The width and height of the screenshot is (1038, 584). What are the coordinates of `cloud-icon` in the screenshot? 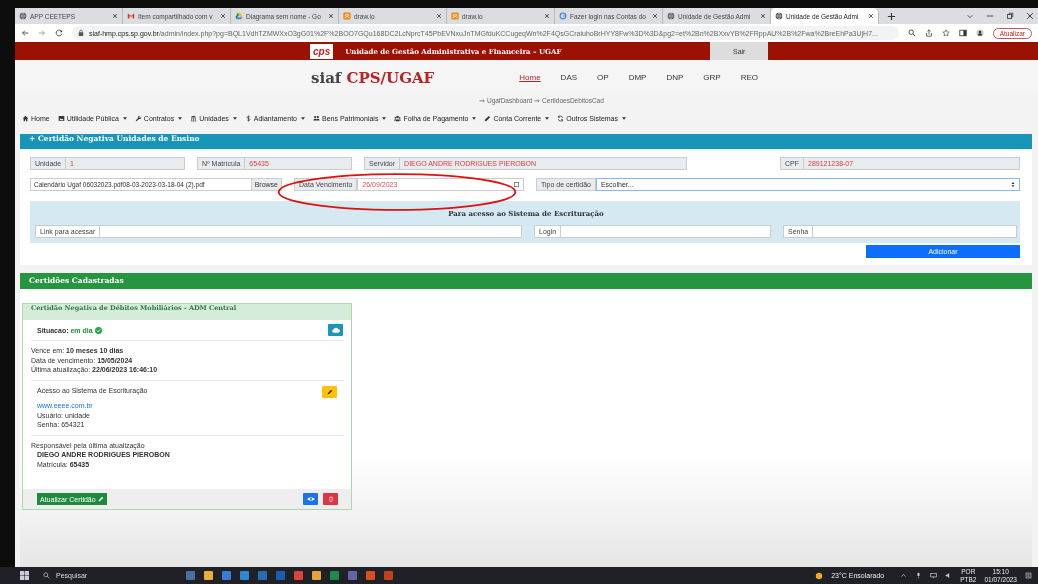 It's located at (335, 330).